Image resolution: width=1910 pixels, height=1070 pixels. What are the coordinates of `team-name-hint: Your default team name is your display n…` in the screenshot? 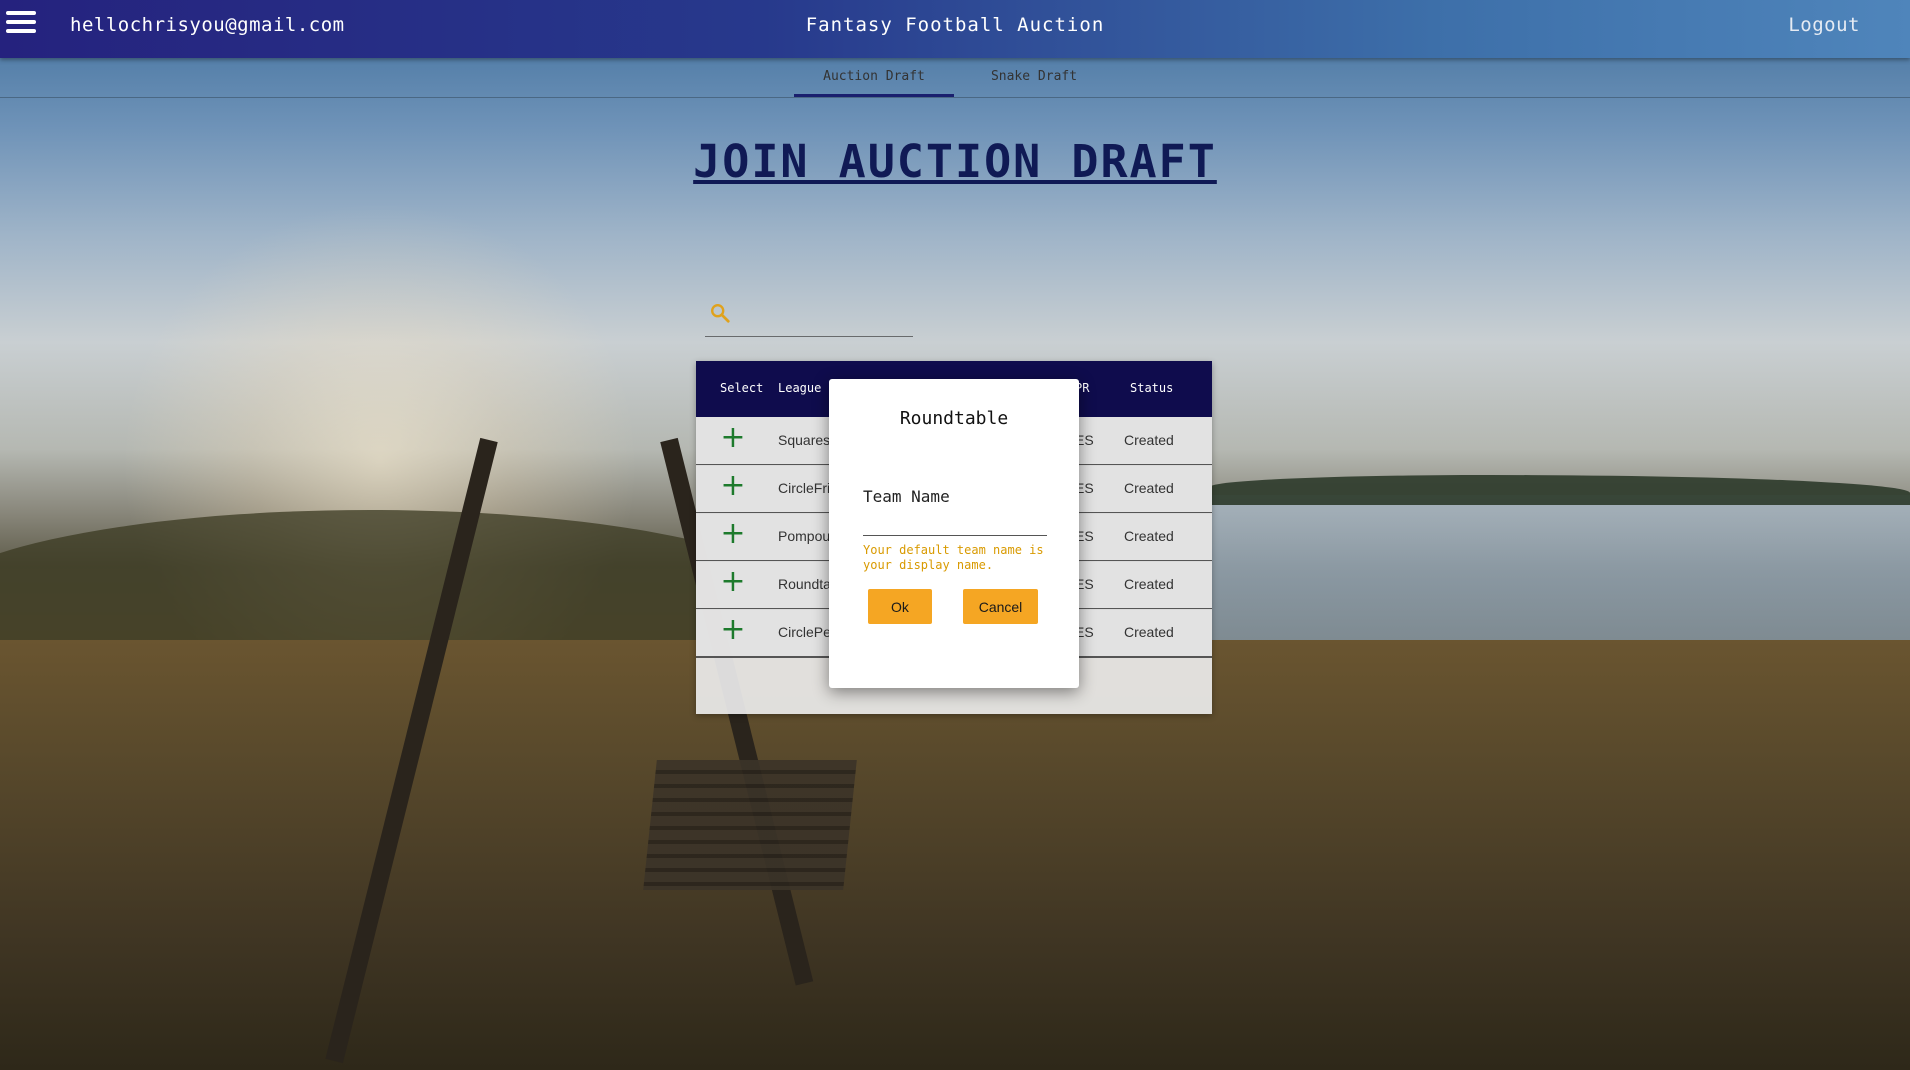 It's located at (953, 557).